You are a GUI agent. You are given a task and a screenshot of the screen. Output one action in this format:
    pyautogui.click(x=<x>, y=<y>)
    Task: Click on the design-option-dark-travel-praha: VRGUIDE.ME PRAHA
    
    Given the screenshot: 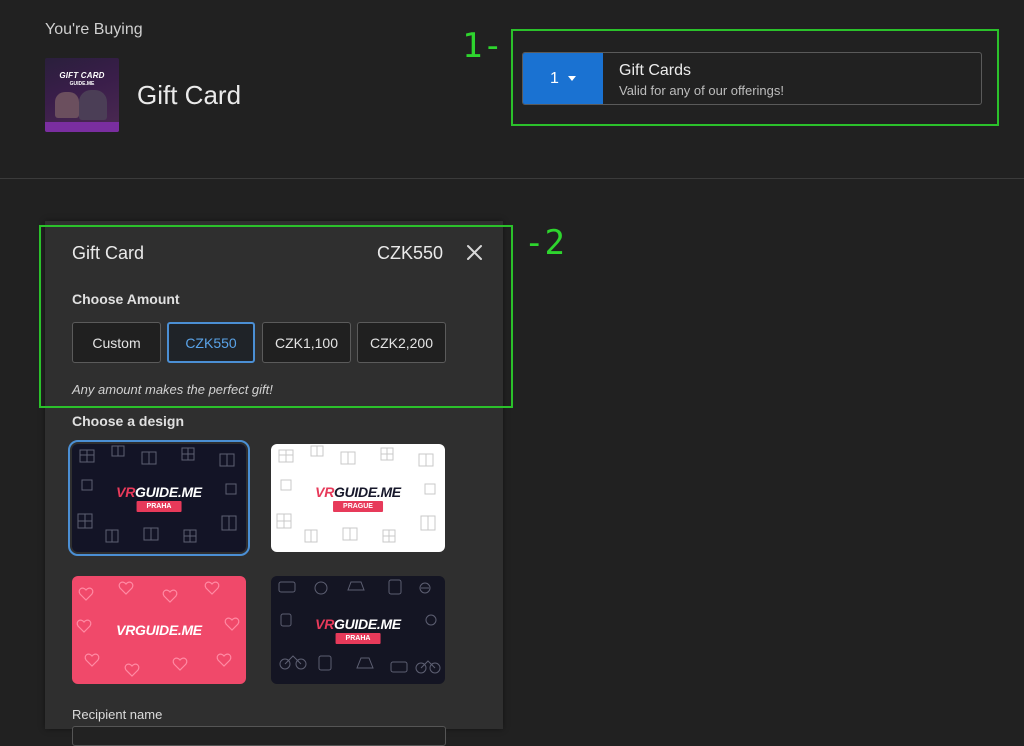 What is the action you would take?
    pyautogui.click(x=358, y=630)
    